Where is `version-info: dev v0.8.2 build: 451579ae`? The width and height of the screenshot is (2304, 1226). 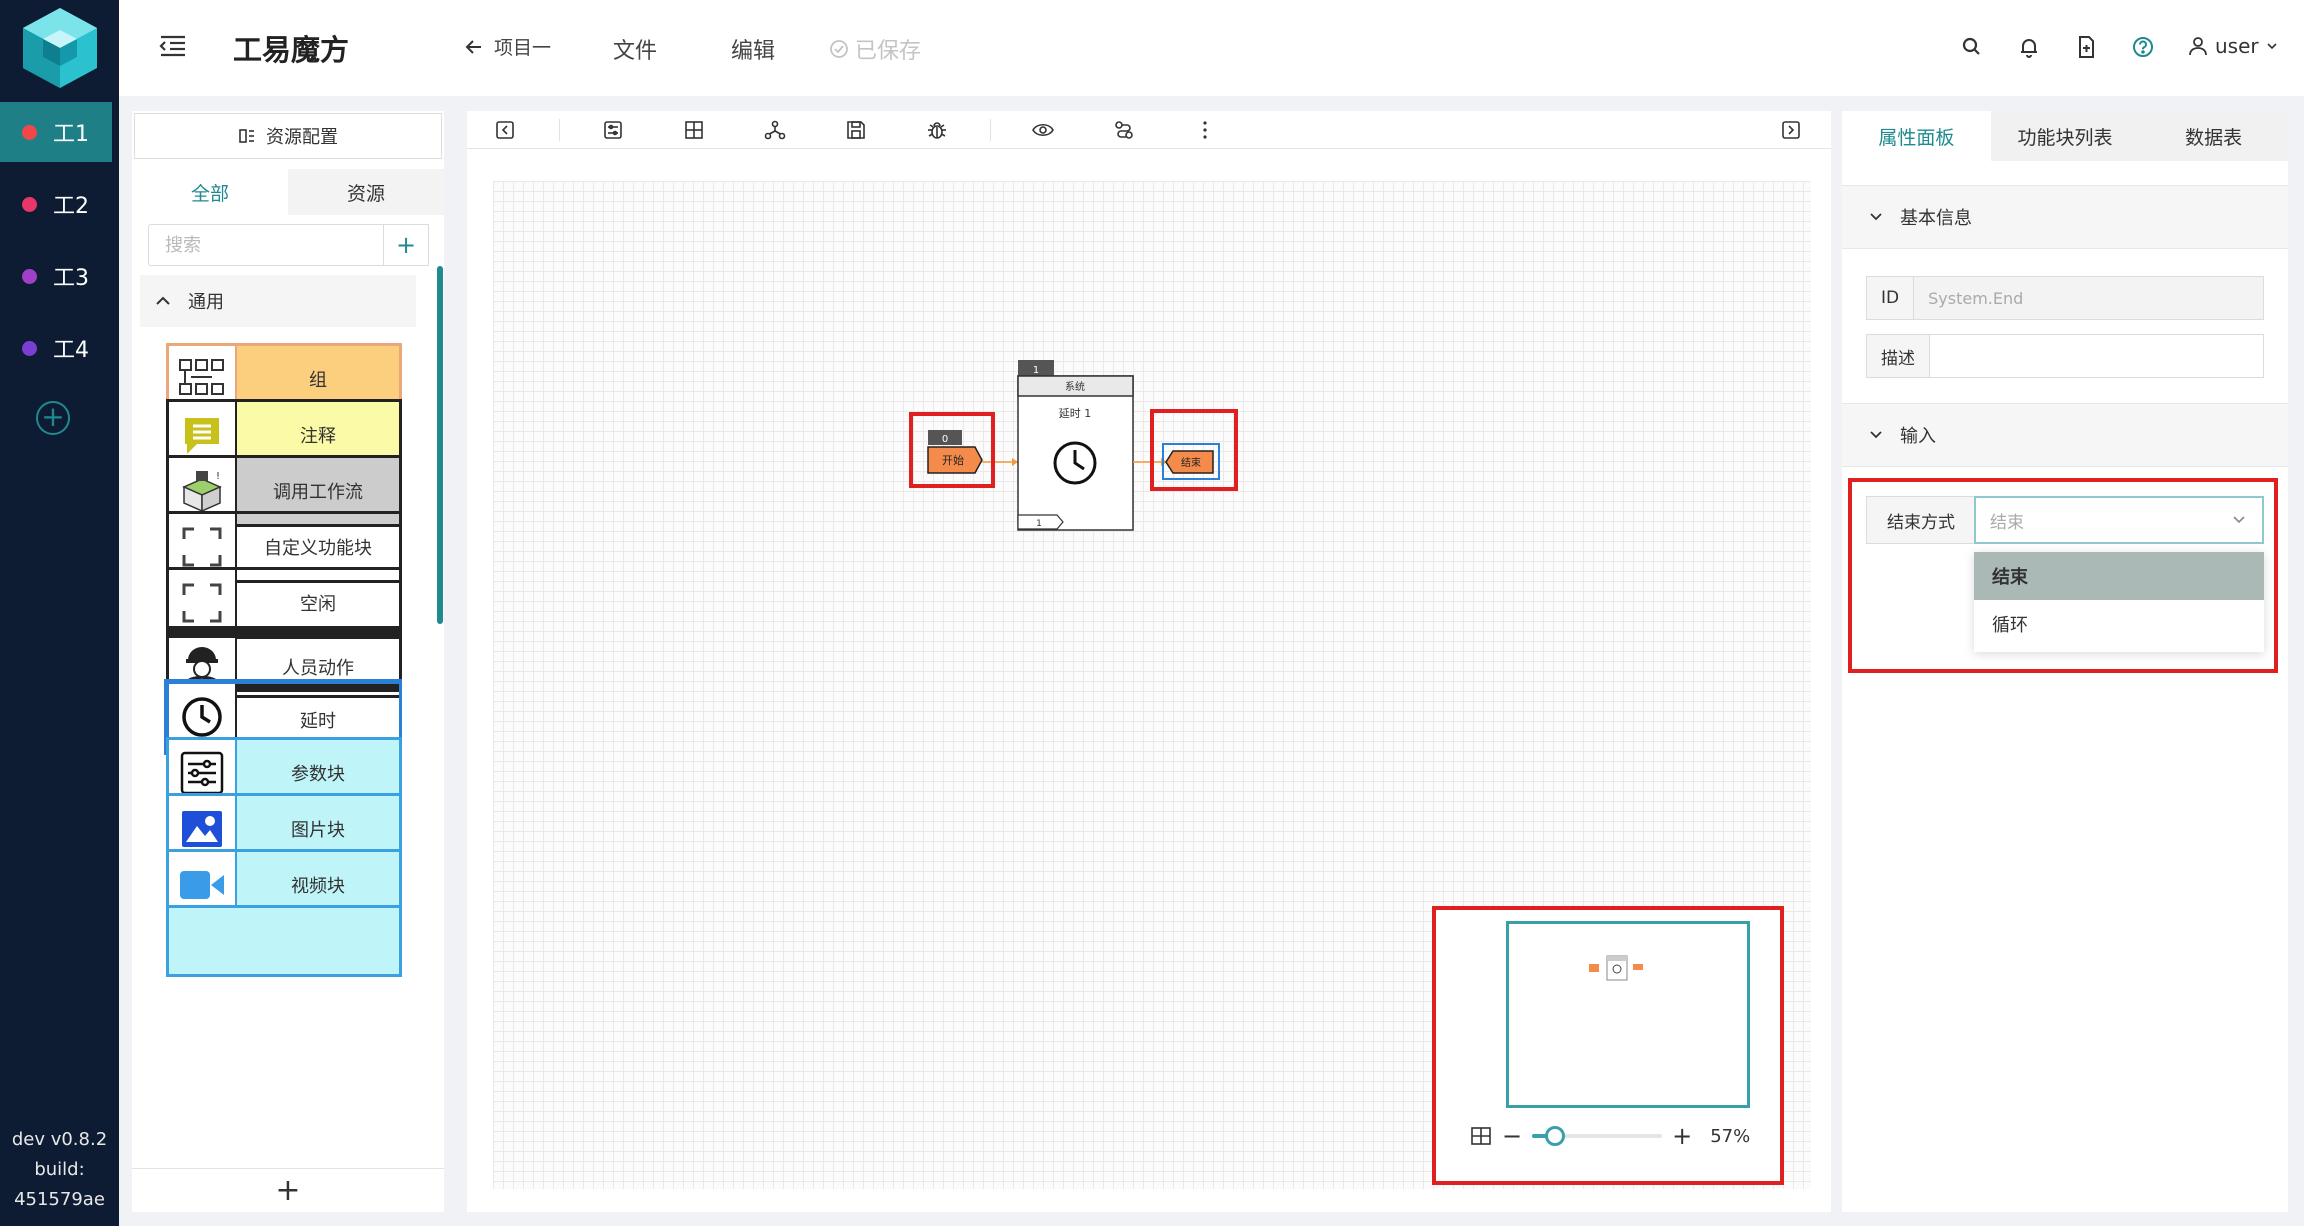
version-info: dev v0.8.2 build: 451579ae is located at coordinates (59, 1170).